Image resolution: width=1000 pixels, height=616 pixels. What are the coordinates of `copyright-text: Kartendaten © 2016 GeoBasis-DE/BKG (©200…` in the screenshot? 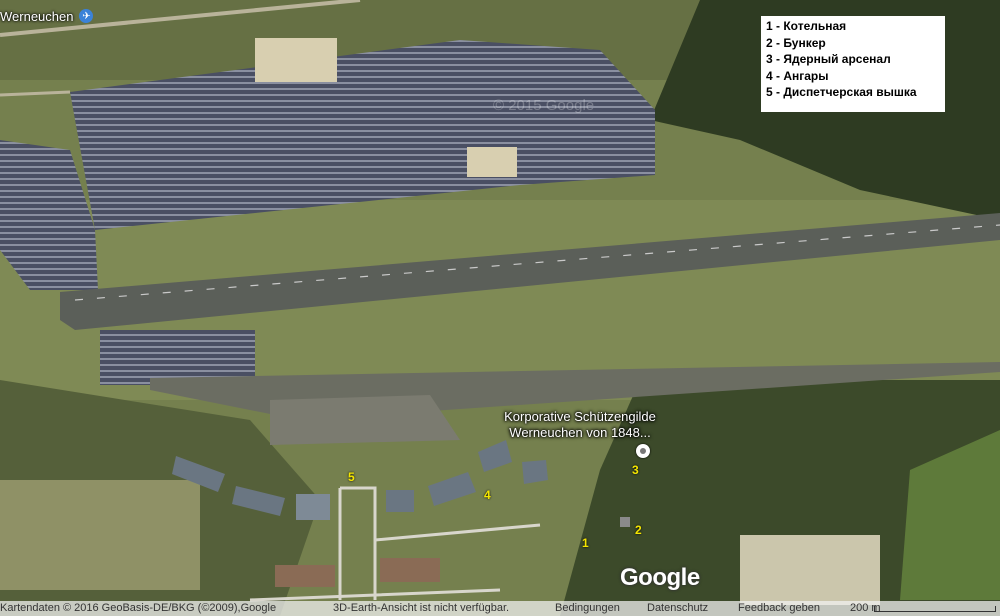 It's located at (138, 608).